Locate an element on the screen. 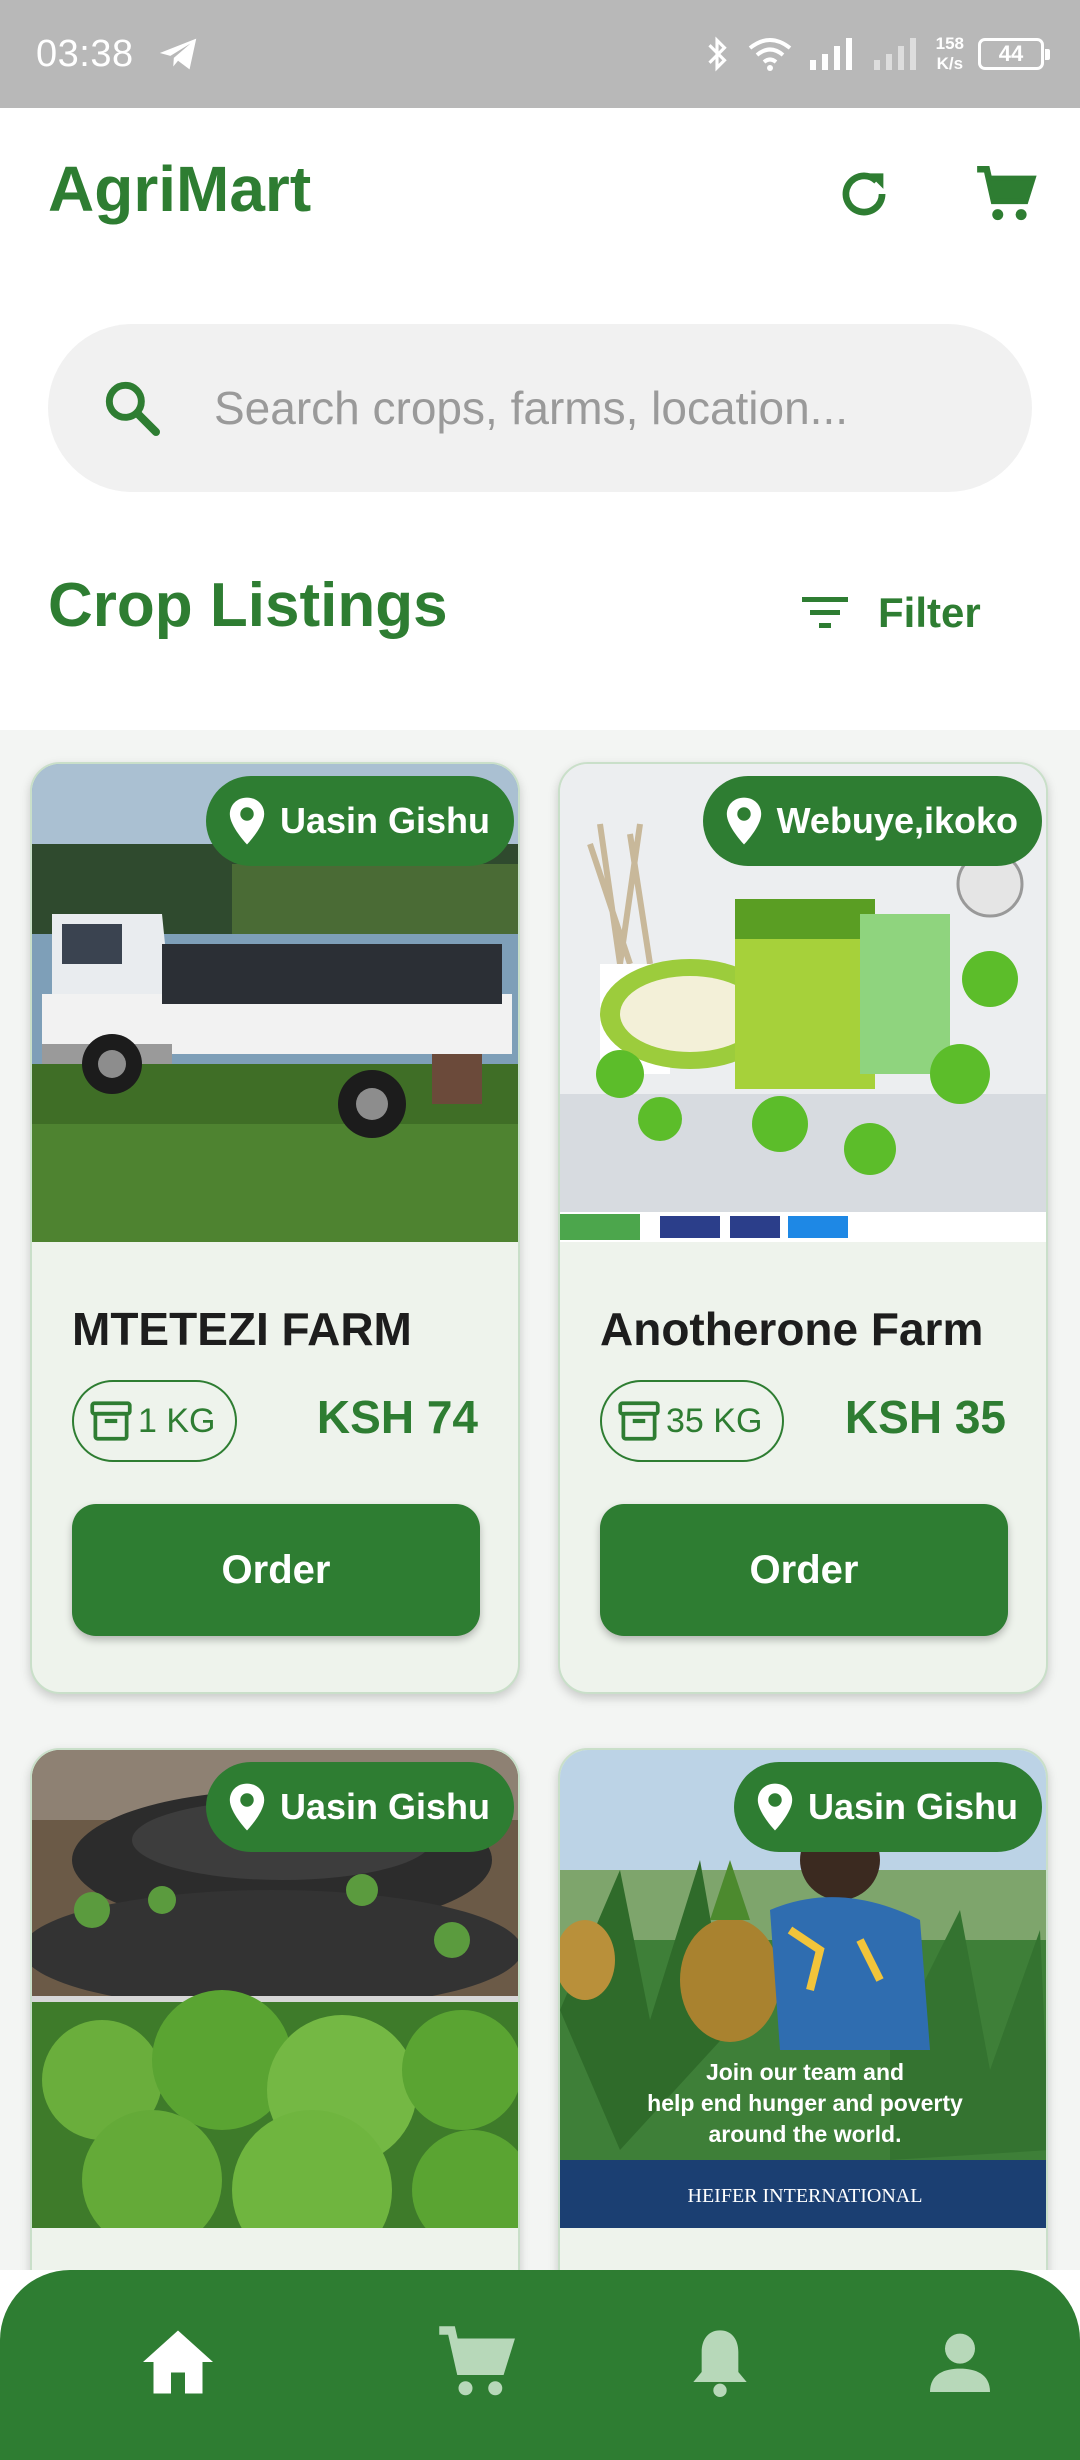 Image resolution: width=1080 pixels, height=2460 pixels. farm-name: Anotherone Farm is located at coordinates (792, 1329).